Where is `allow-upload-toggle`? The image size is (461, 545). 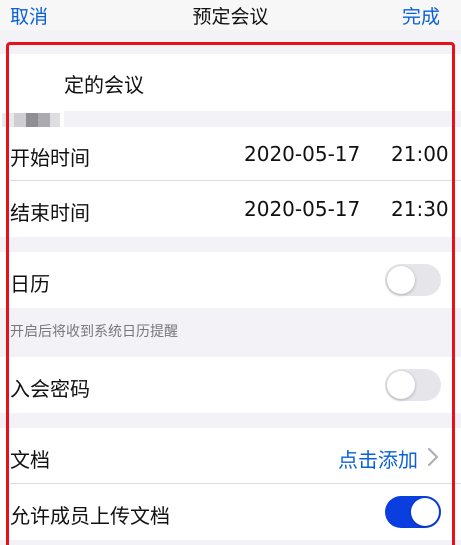 allow-upload-toggle is located at coordinates (413, 512).